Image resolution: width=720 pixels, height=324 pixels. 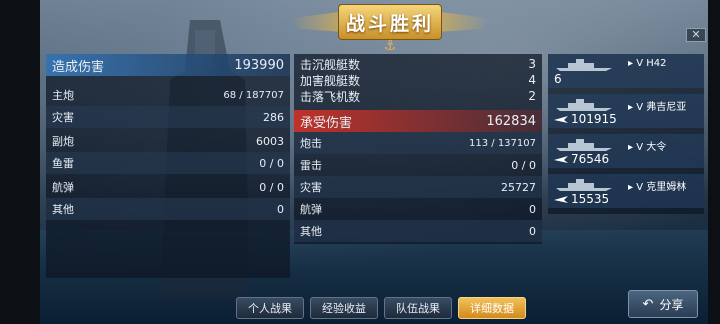 I want to click on victory-banner: 战斗胜利 ⚓, so click(x=390, y=28).